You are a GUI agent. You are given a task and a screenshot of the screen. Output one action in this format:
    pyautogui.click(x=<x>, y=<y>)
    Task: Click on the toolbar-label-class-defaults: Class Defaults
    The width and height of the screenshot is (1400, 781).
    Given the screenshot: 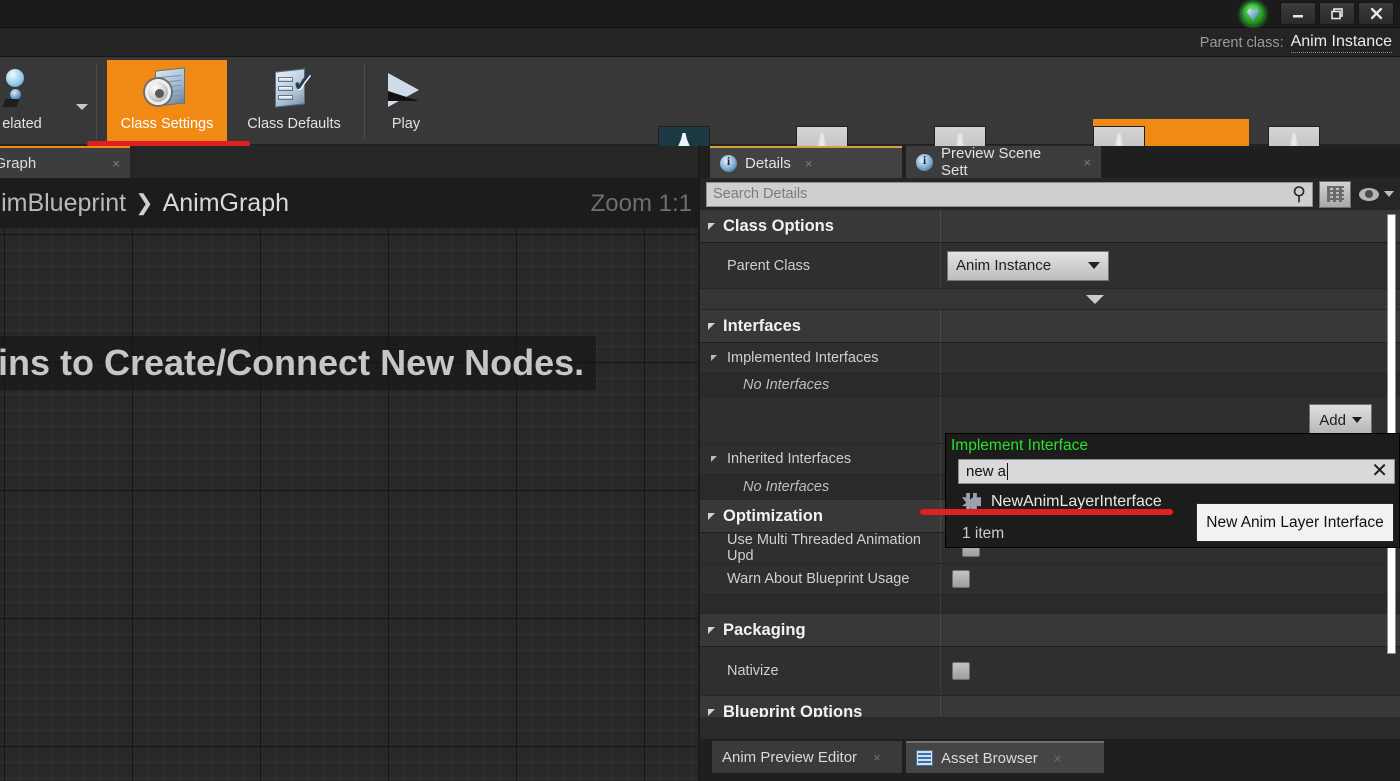 What is the action you would take?
    pyautogui.click(x=294, y=124)
    